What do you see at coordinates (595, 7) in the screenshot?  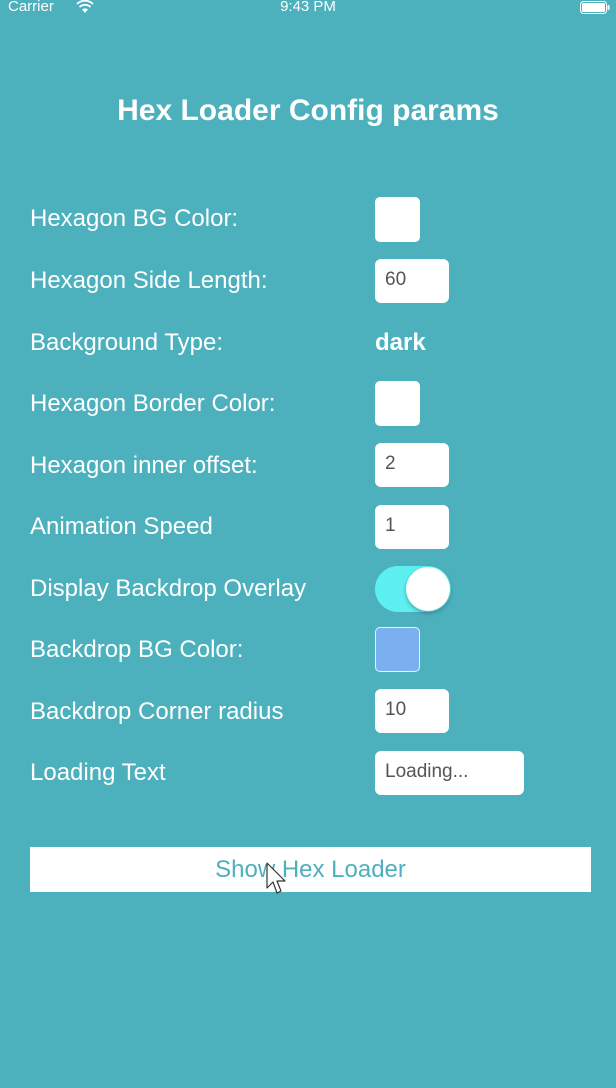 I see `battery-icon` at bounding box center [595, 7].